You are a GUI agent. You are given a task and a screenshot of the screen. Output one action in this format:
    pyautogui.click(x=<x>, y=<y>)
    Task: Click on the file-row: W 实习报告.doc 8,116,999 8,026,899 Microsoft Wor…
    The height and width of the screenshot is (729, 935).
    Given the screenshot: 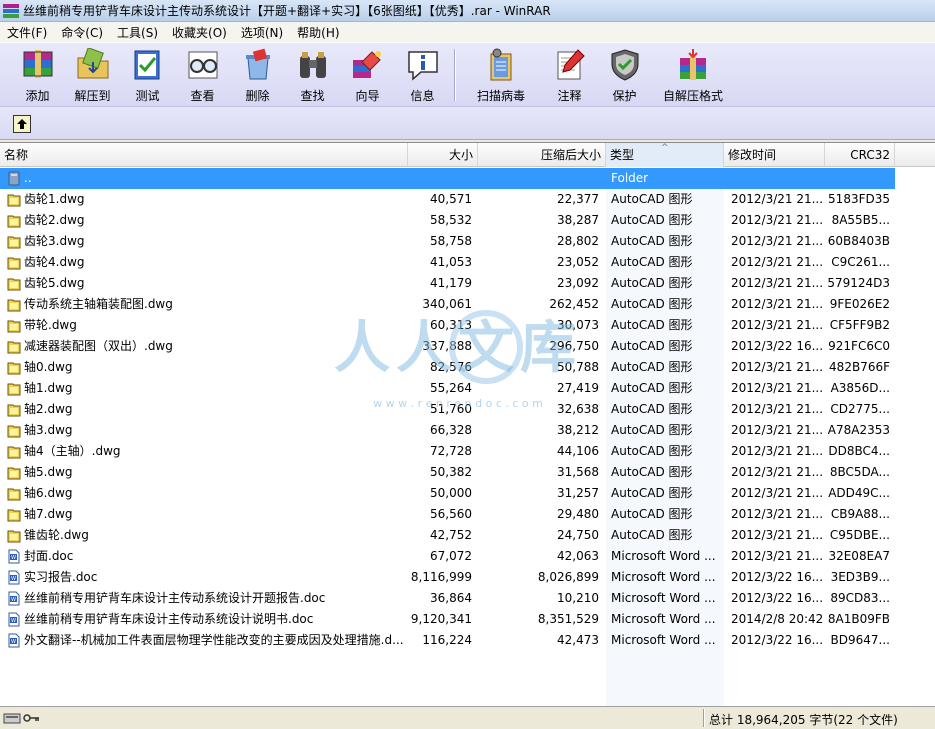 What is the action you would take?
    pyautogui.click(x=447, y=577)
    